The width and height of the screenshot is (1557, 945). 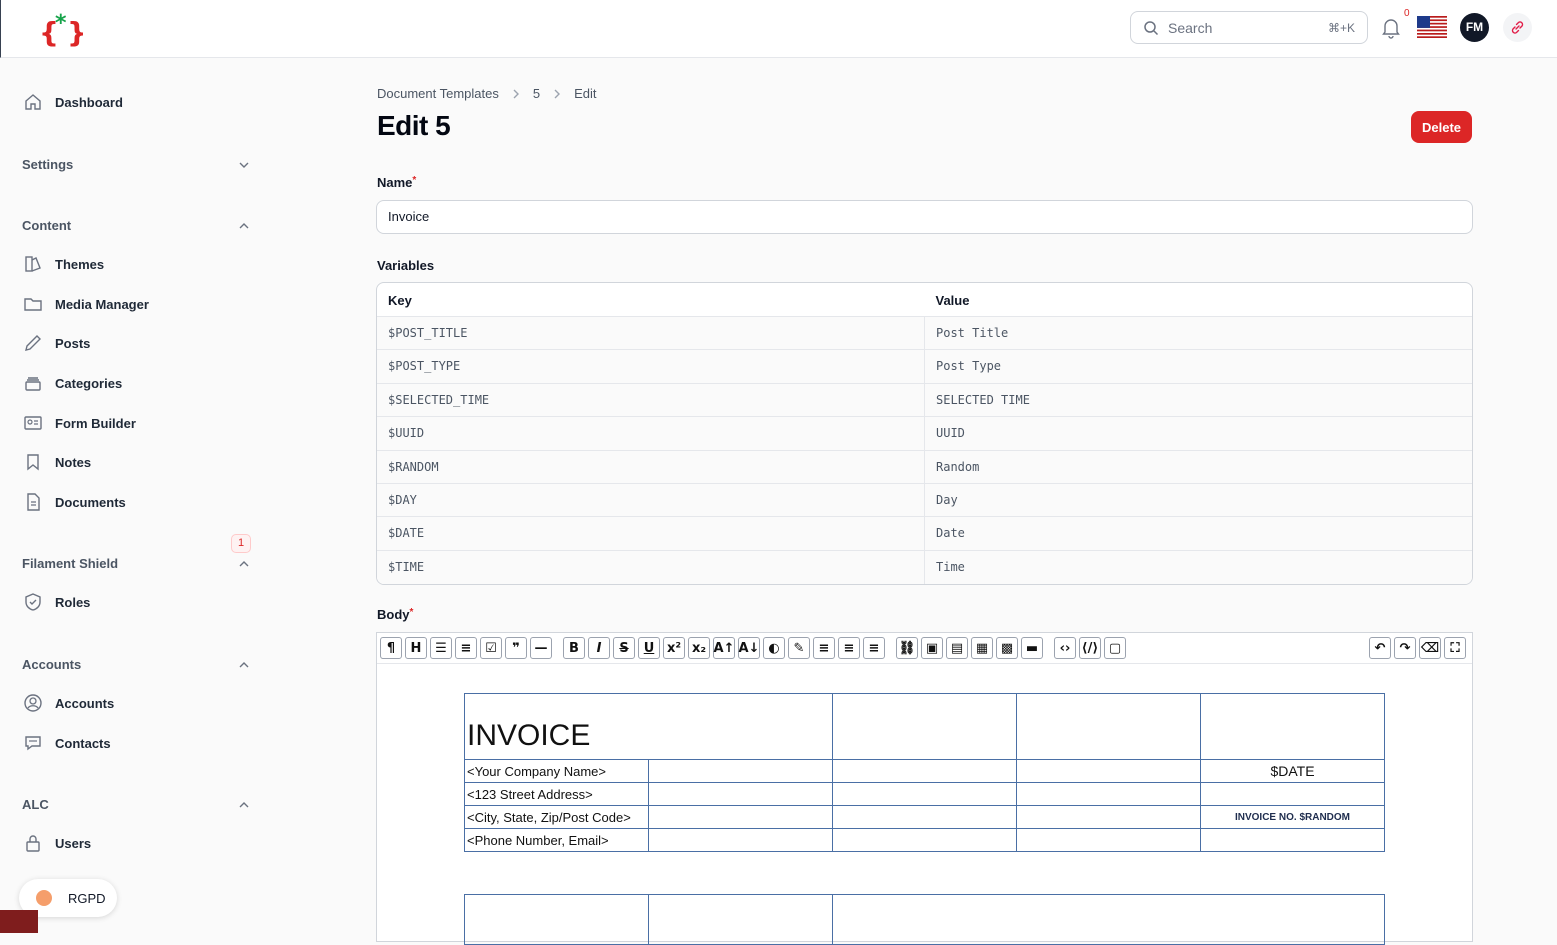 What do you see at coordinates (574, 648) in the screenshot?
I see `bold-icon: B` at bounding box center [574, 648].